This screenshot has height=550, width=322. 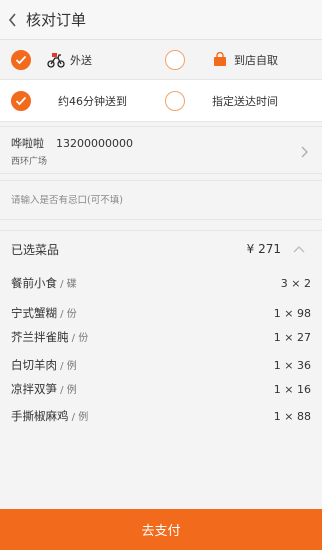 I want to click on top-bar: 核对订单, so click(x=161, y=20).